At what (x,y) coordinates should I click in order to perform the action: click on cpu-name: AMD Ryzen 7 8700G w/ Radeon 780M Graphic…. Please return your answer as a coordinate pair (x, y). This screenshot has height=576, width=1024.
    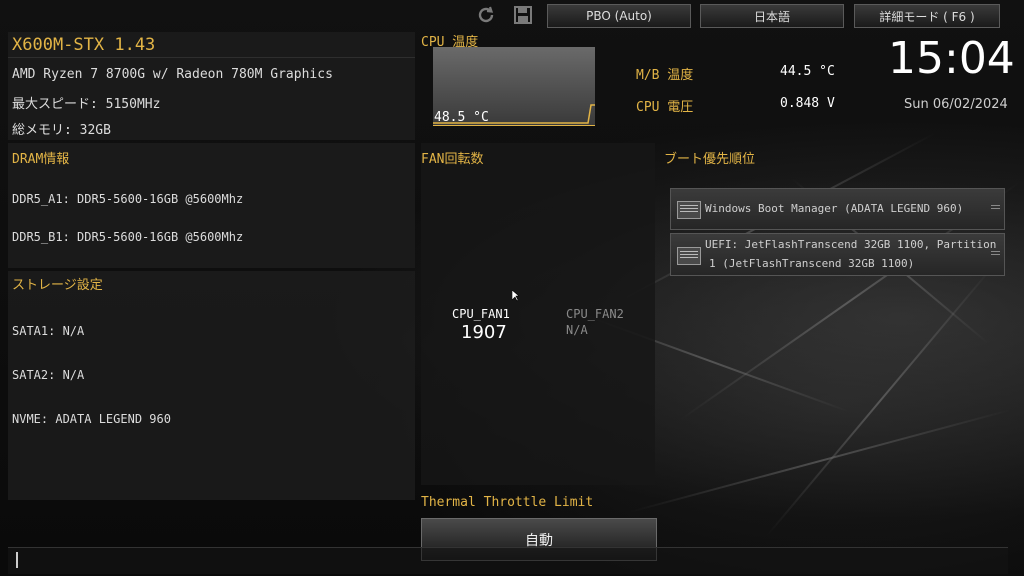
    Looking at the image, I should click on (172, 74).